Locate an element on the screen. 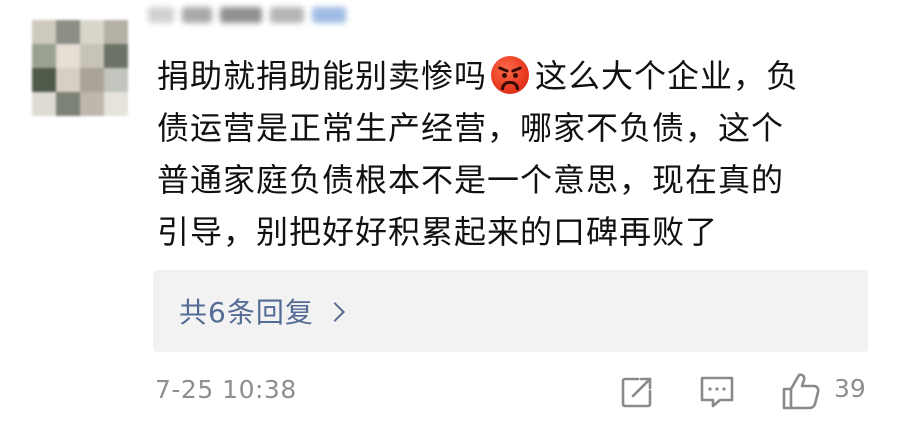  comment-line: 普通家庭负债根本不是一个意思，现在真的 is located at coordinates (471, 180).